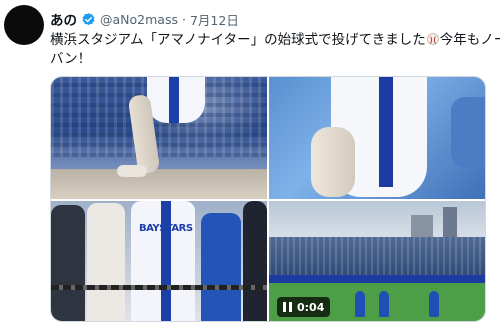 Image resolution: width=500 pixels, height=332 pixels. Describe the element at coordinates (377, 279) in the screenshot. I see `outfield-banner` at that location.